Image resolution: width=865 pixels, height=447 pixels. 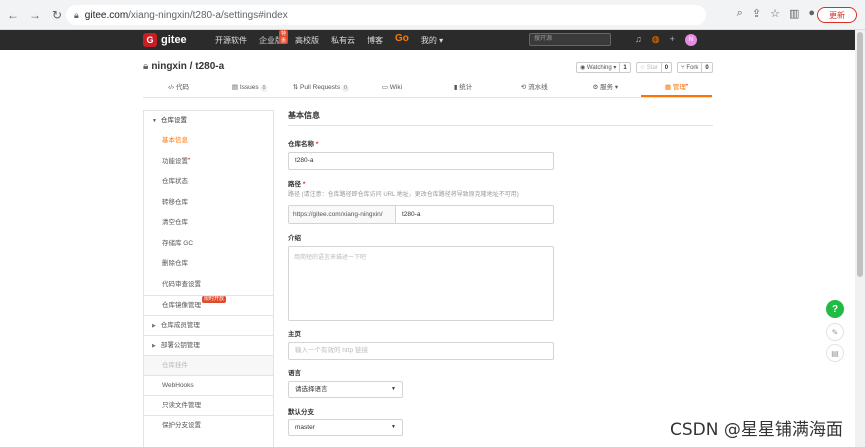 What do you see at coordinates (835, 332) in the screenshot?
I see `edit-icon: ✎` at bounding box center [835, 332].